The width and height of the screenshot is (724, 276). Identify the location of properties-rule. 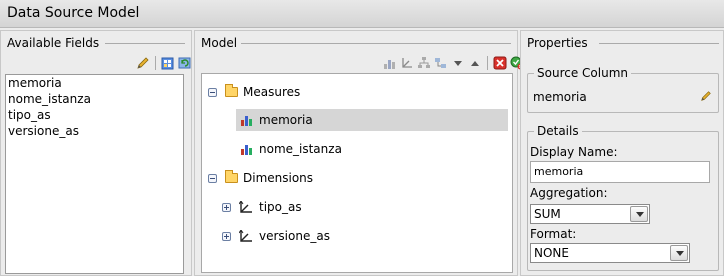
(659, 43).